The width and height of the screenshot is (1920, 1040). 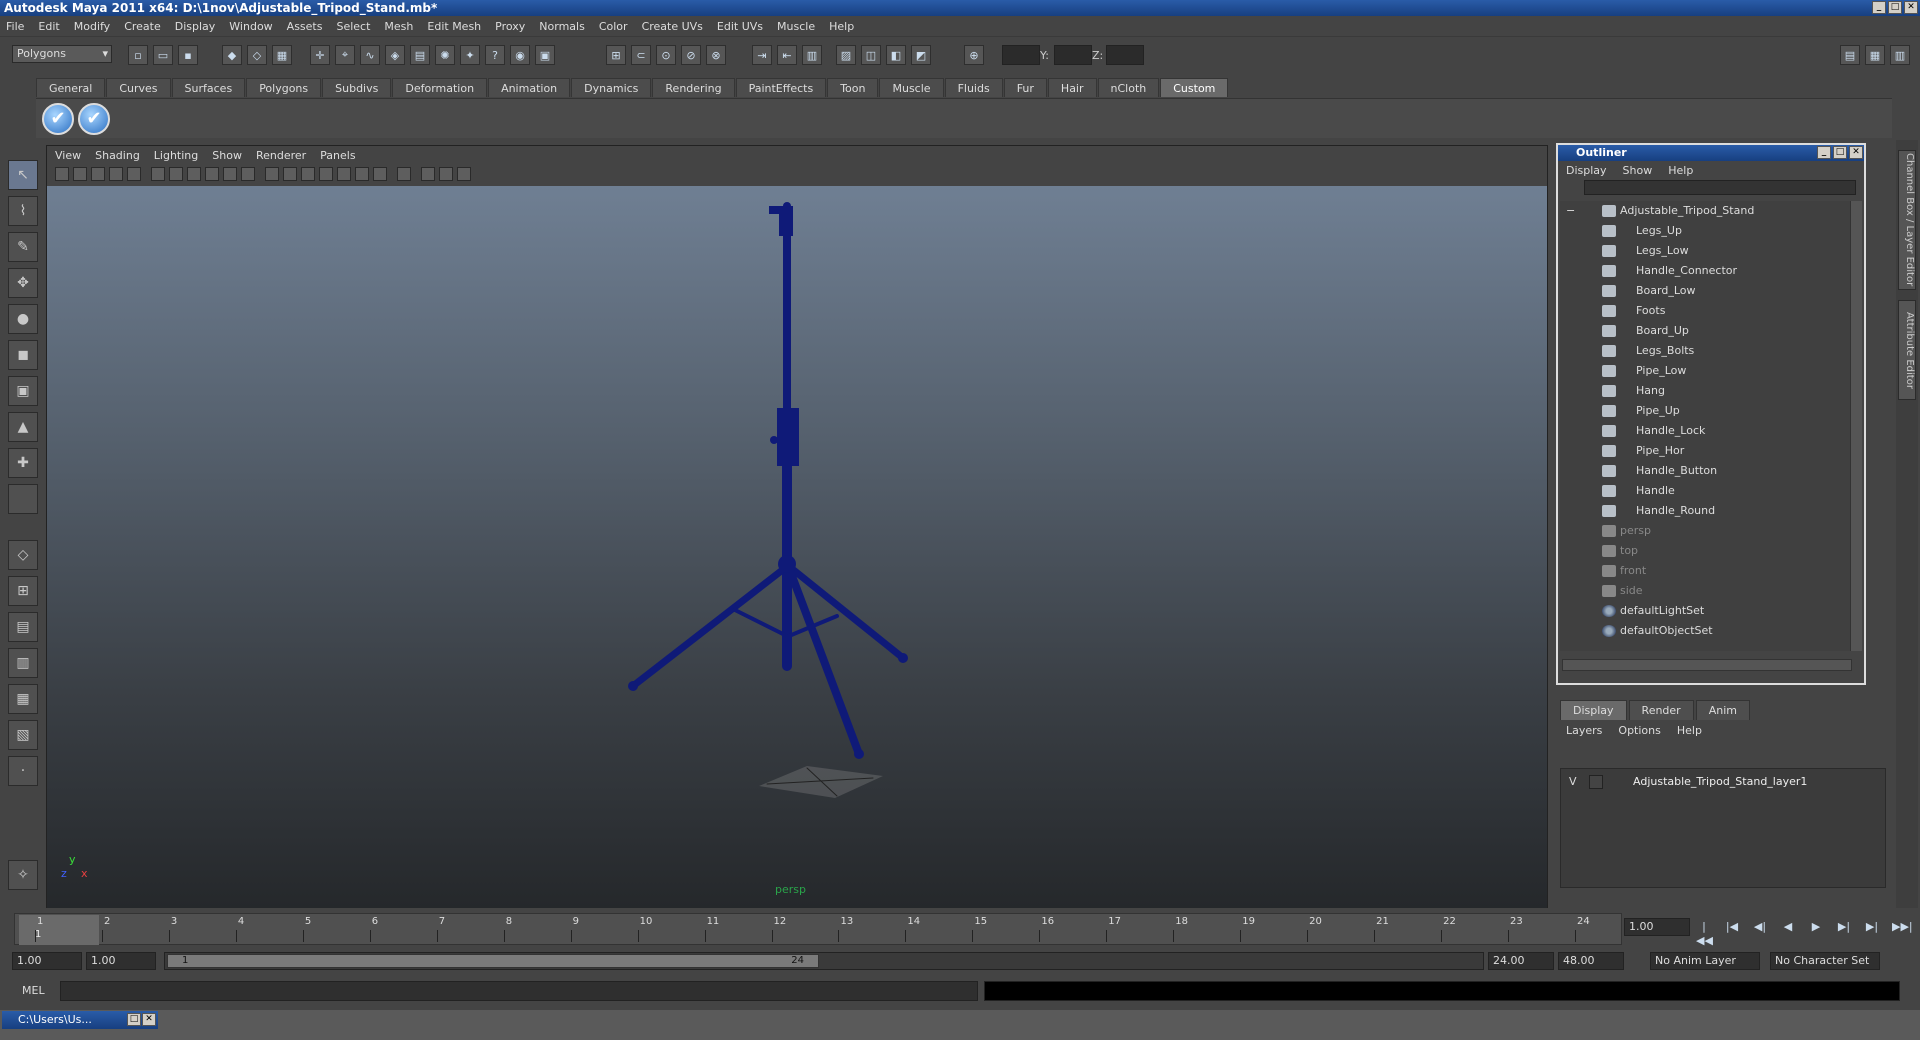 I want to click on save-scene-icon: ▪, so click(x=188, y=55).